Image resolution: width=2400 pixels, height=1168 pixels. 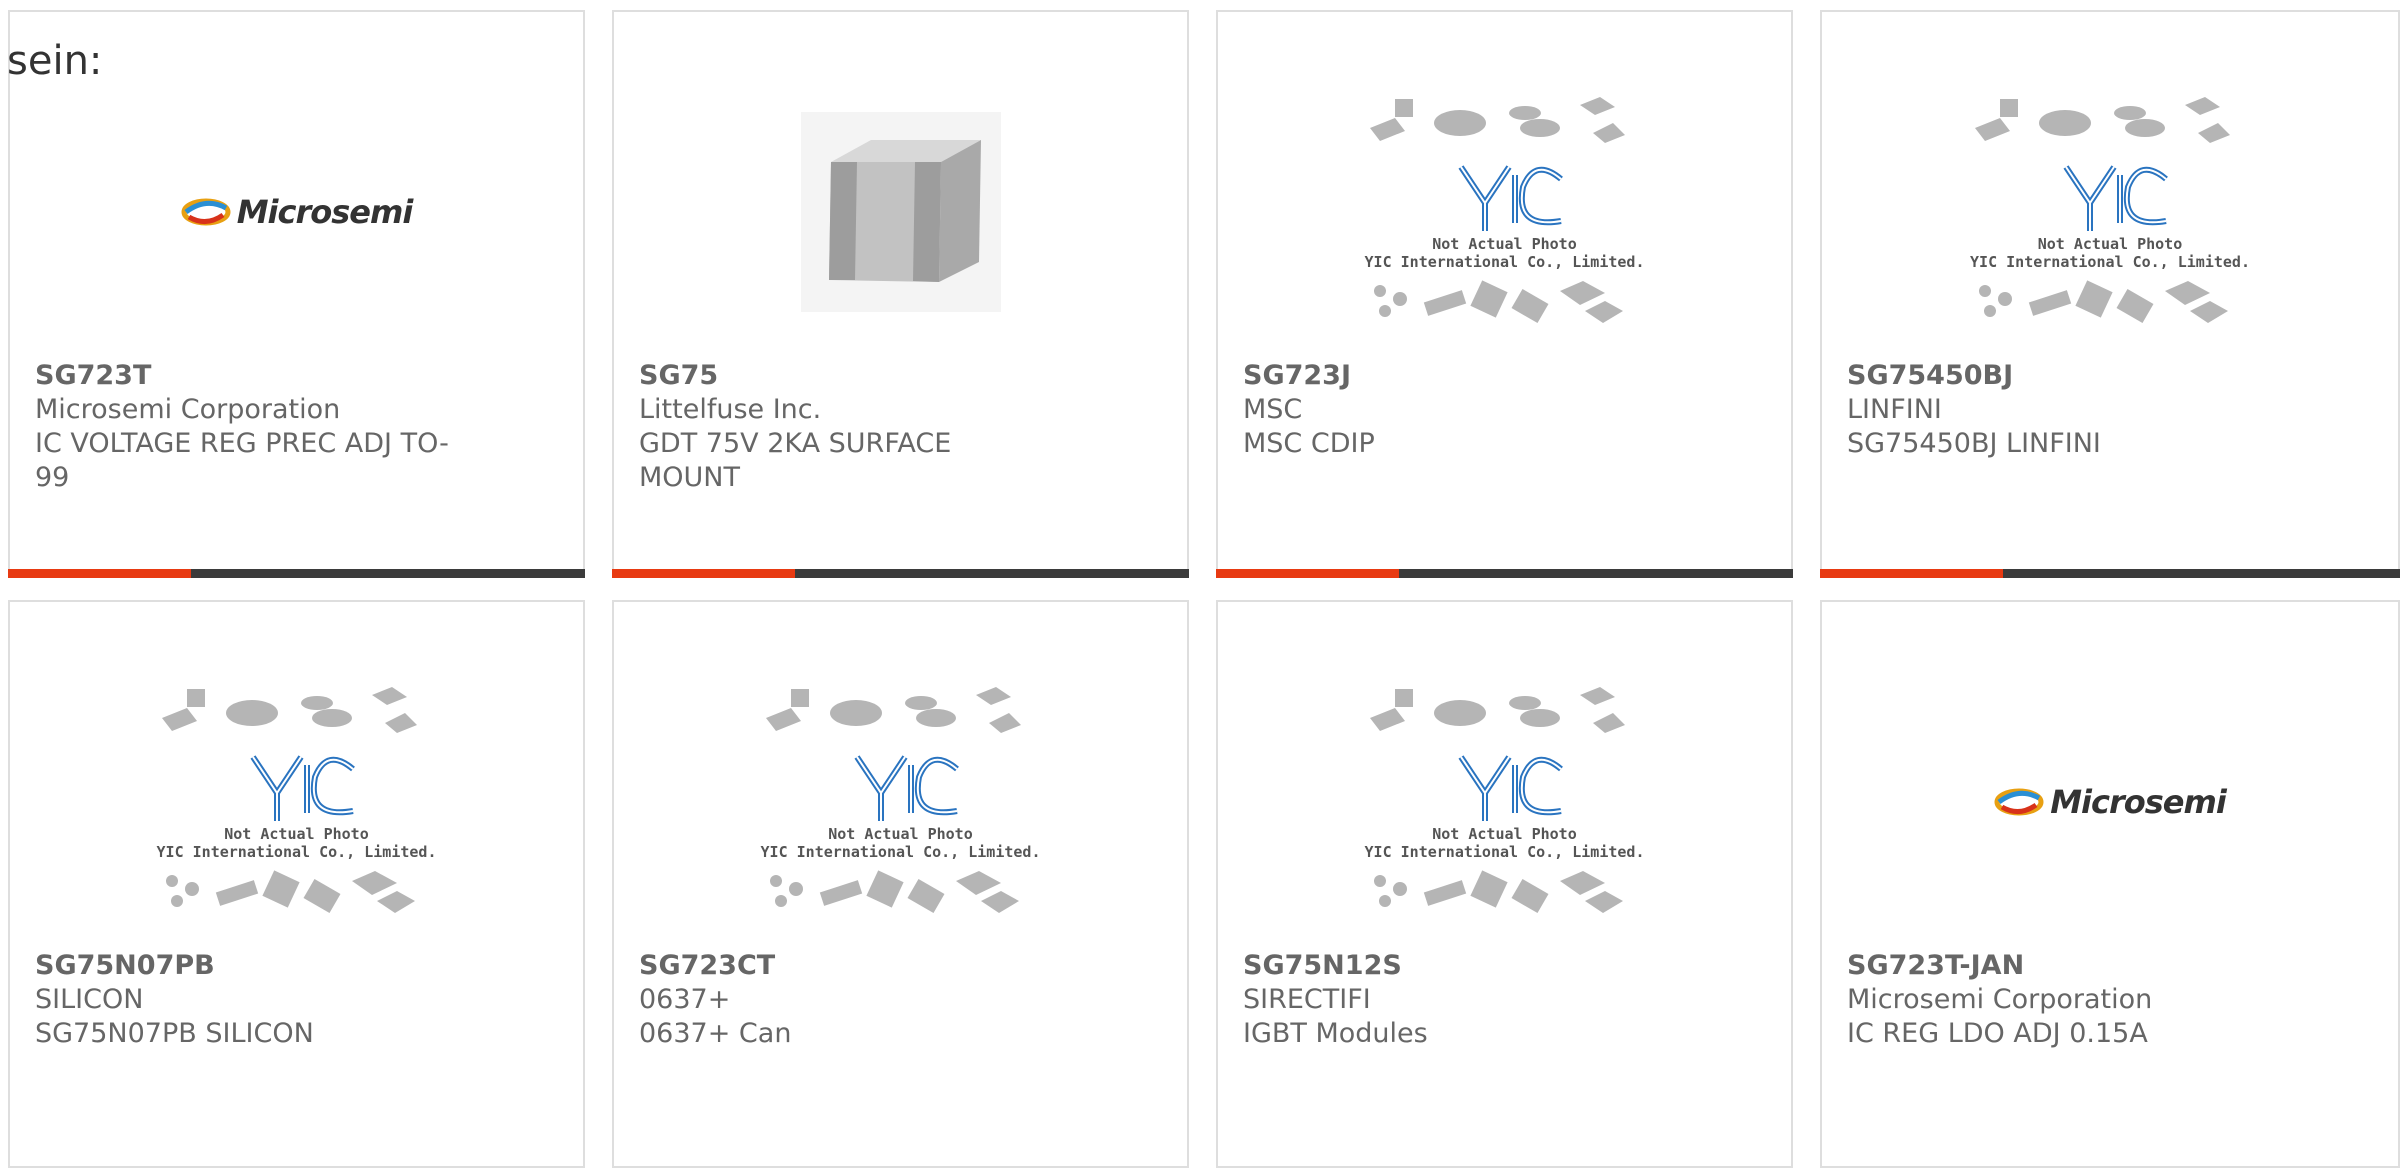 What do you see at coordinates (849, 376) in the screenshot?
I see `part-number: SG75` at bounding box center [849, 376].